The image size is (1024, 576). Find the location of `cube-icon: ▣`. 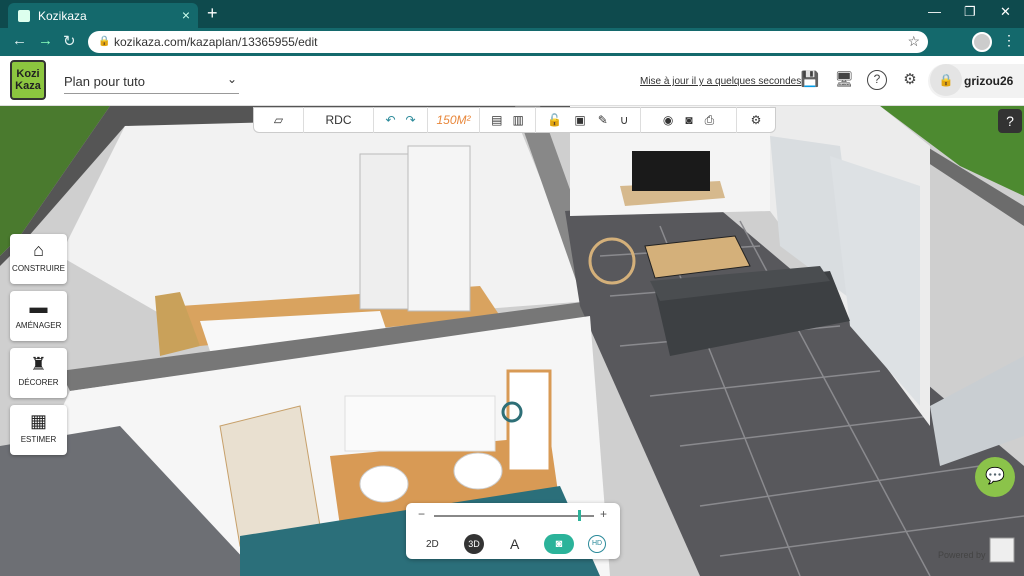

cube-icon: ▣ is located at coordinates (579, 120).